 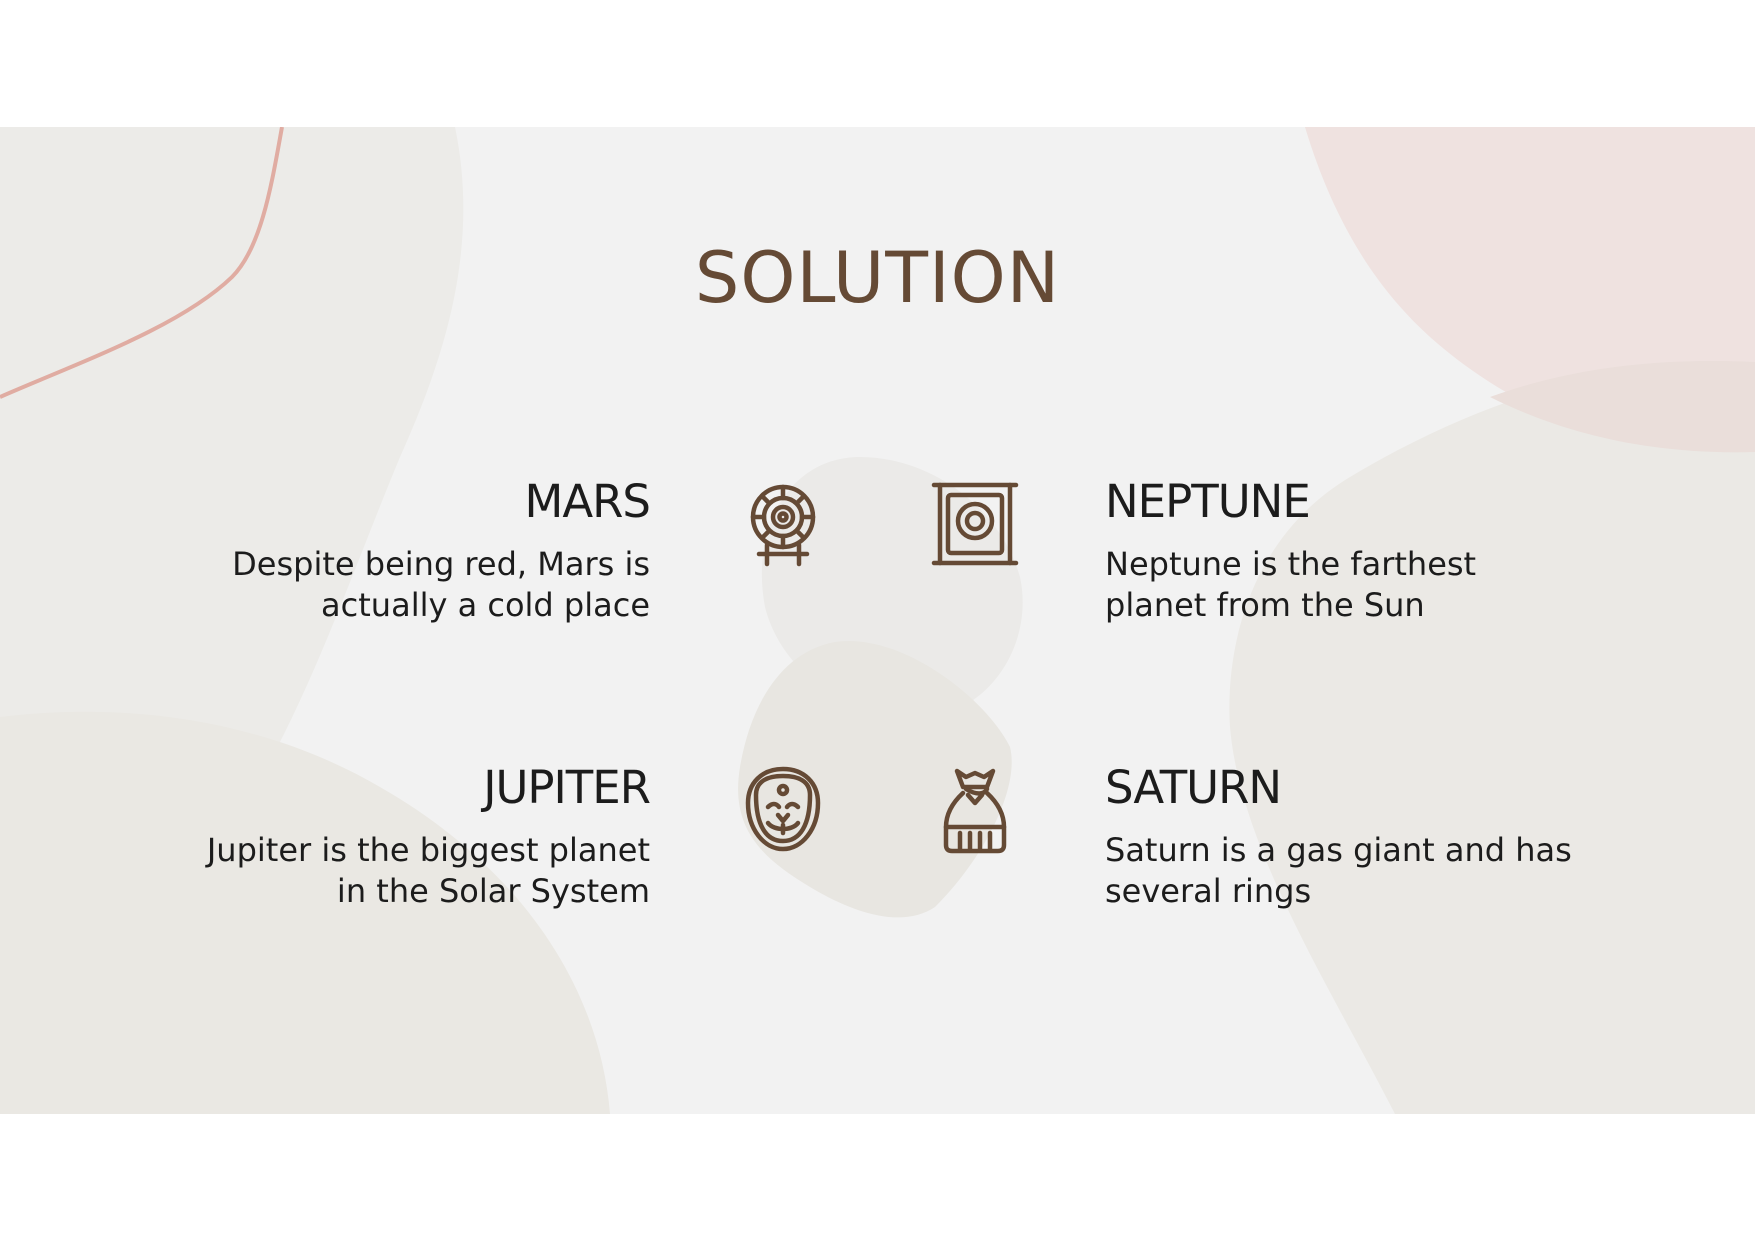 I want to click on saturn-description-line2: several rings, so click(x=1208, y=891).